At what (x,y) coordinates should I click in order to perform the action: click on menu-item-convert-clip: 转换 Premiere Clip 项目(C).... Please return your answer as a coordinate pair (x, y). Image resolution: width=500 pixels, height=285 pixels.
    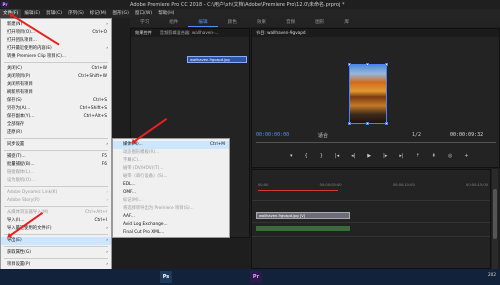
    Looking at the image, I should click on (56, 57).